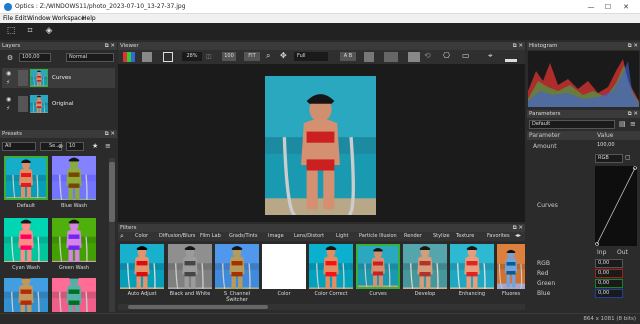 This screenshot has width=640, height=324. What do you see at coordinates (309, 236) in the screenshot?
I see `tab-lens: Lens/Distort` at bounding box center [309, 236].